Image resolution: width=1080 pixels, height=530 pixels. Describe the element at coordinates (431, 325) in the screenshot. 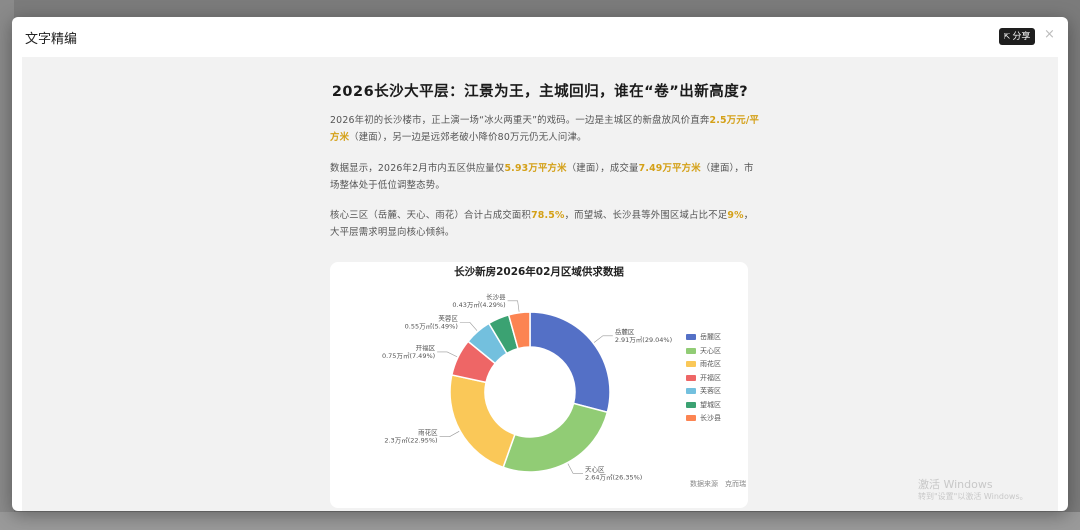

I see `slice-label-value-5: 0.55万㎡(5.49%)` at that location.